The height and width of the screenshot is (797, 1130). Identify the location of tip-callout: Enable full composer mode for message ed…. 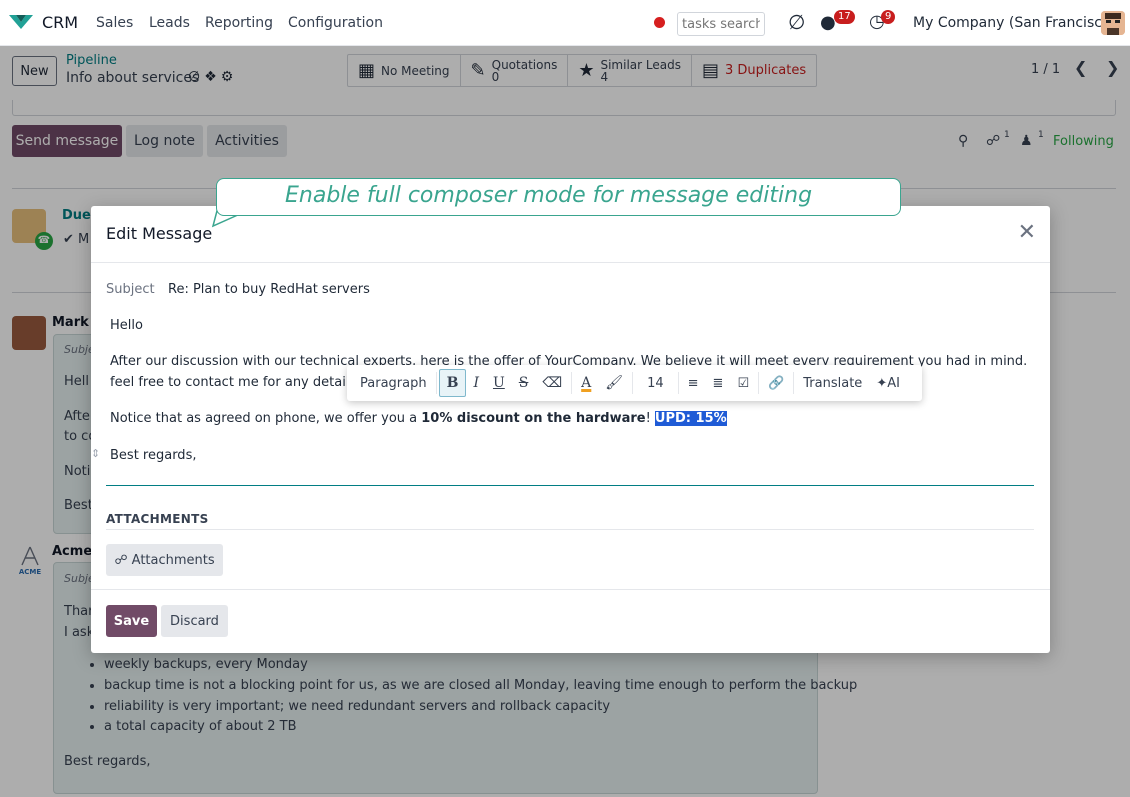
(558, 197).